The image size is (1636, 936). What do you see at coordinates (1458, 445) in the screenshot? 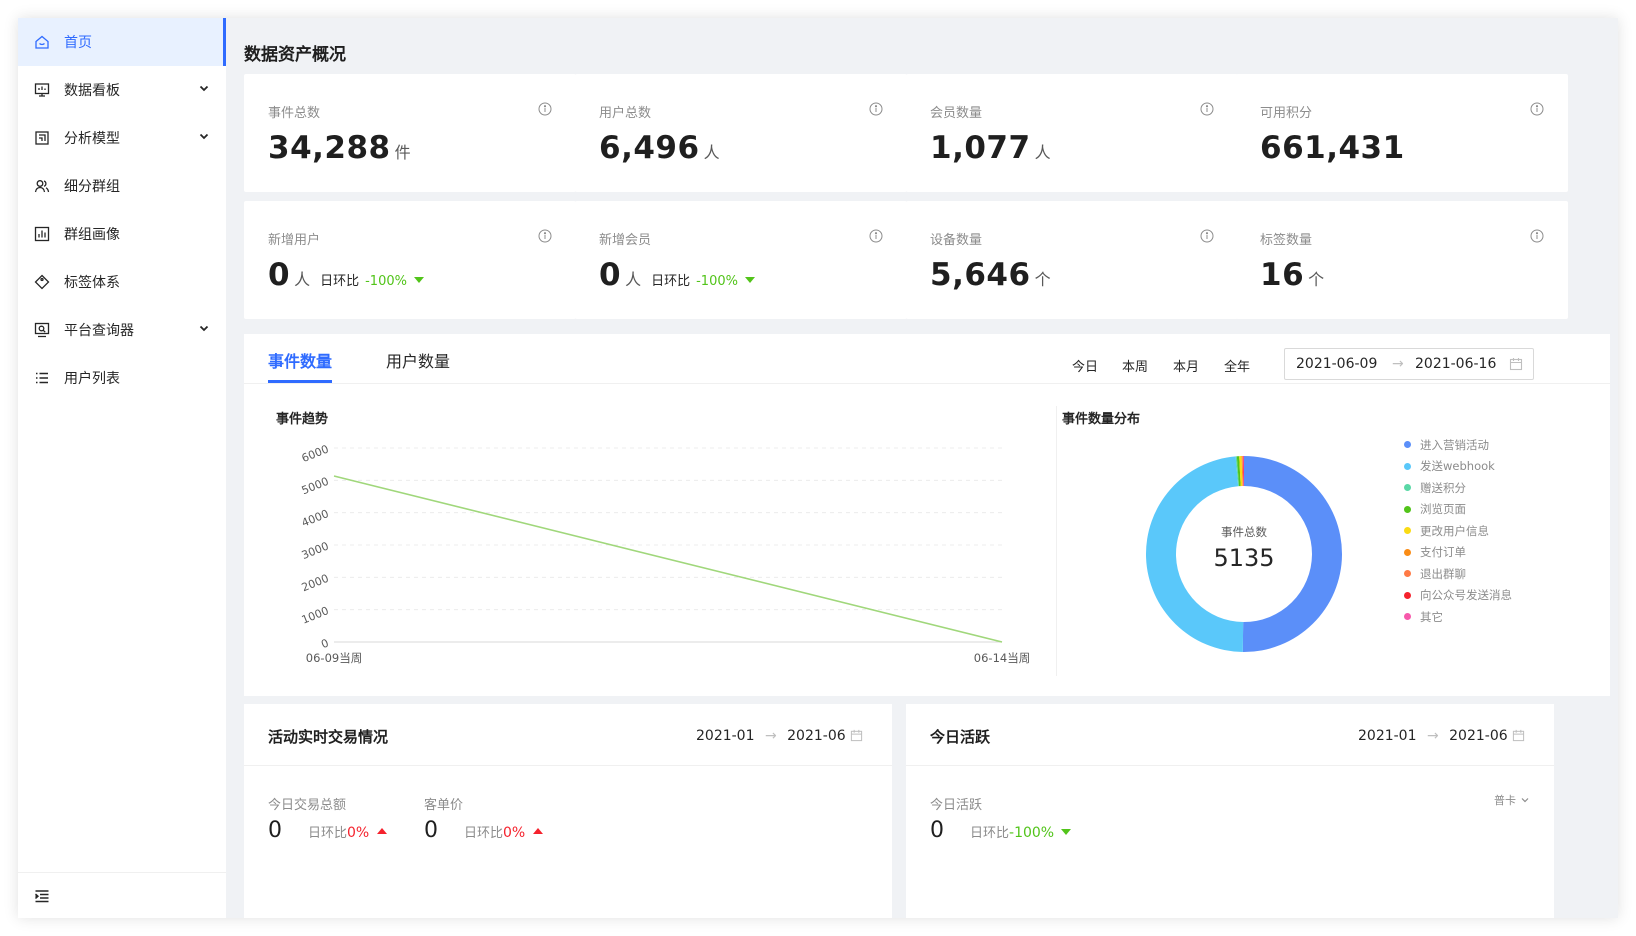
I see `legend-item: 进入营销活动` at bounding box center [1458, 445].